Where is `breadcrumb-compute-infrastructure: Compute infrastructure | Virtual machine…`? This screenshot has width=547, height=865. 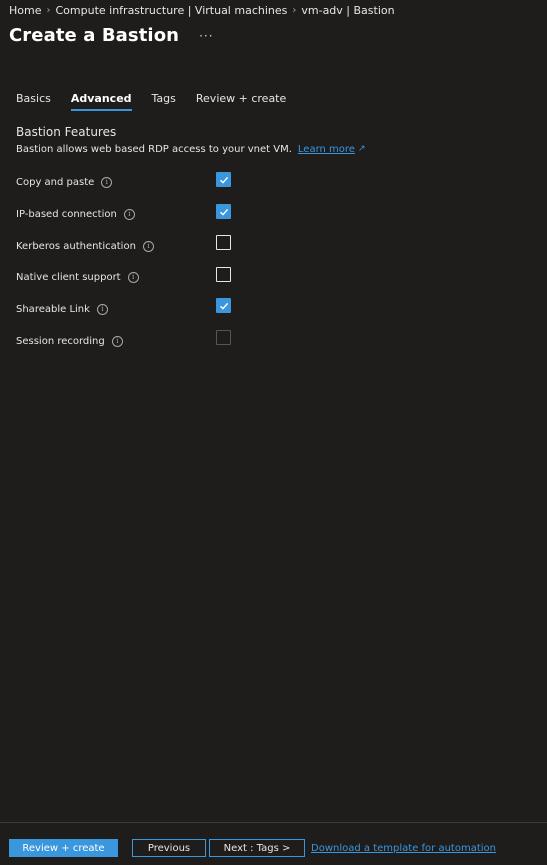
breadcrumb-compute-infrastructure: Compute infrastructure | Virtual machine… is located at coordinates (171, 10).